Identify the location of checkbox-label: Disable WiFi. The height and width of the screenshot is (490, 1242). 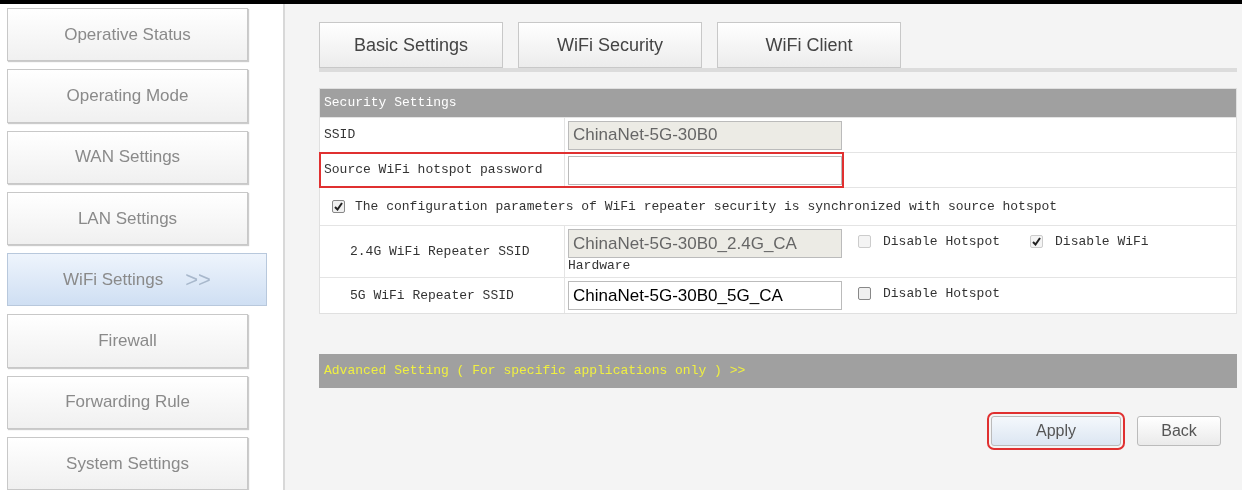
(1102, 242).